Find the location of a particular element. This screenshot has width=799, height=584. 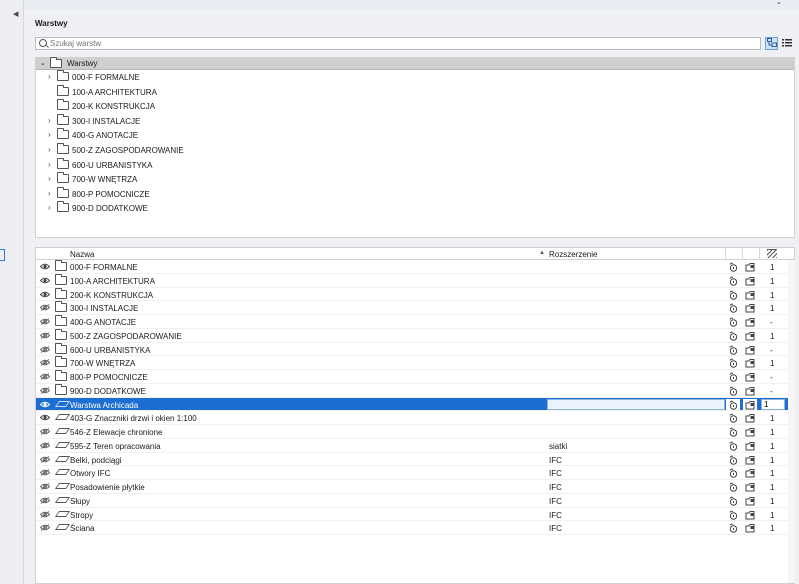

table-row: Otwory IFC IFC 1 is located at coordinates (415, 473).